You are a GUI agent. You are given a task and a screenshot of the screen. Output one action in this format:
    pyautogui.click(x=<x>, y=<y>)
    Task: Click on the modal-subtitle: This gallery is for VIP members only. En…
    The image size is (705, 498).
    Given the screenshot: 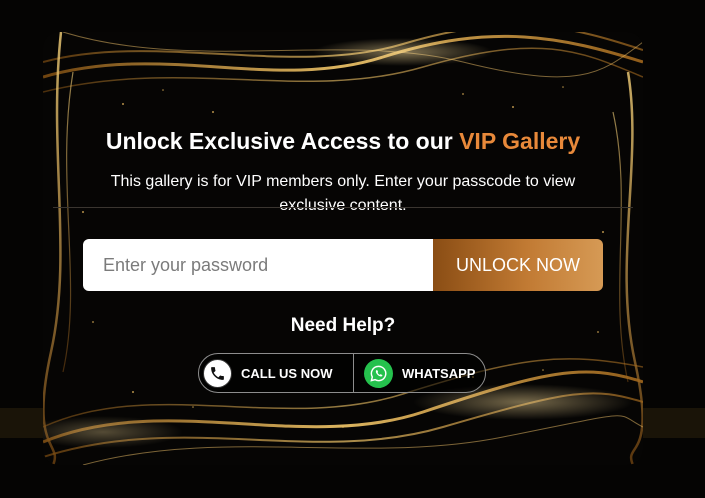 What is the action you would take?
    pyautogui.click(x=343, y=193)
    